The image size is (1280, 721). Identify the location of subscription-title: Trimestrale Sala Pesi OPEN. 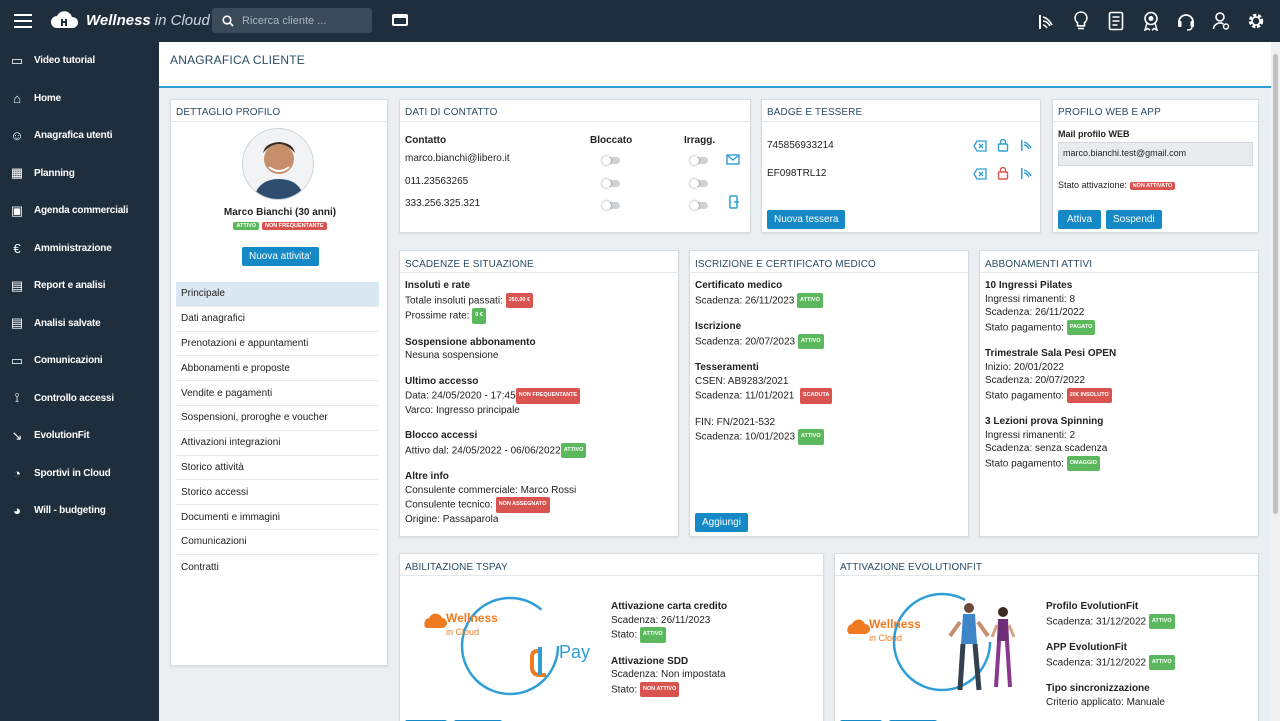
(1051, 353).